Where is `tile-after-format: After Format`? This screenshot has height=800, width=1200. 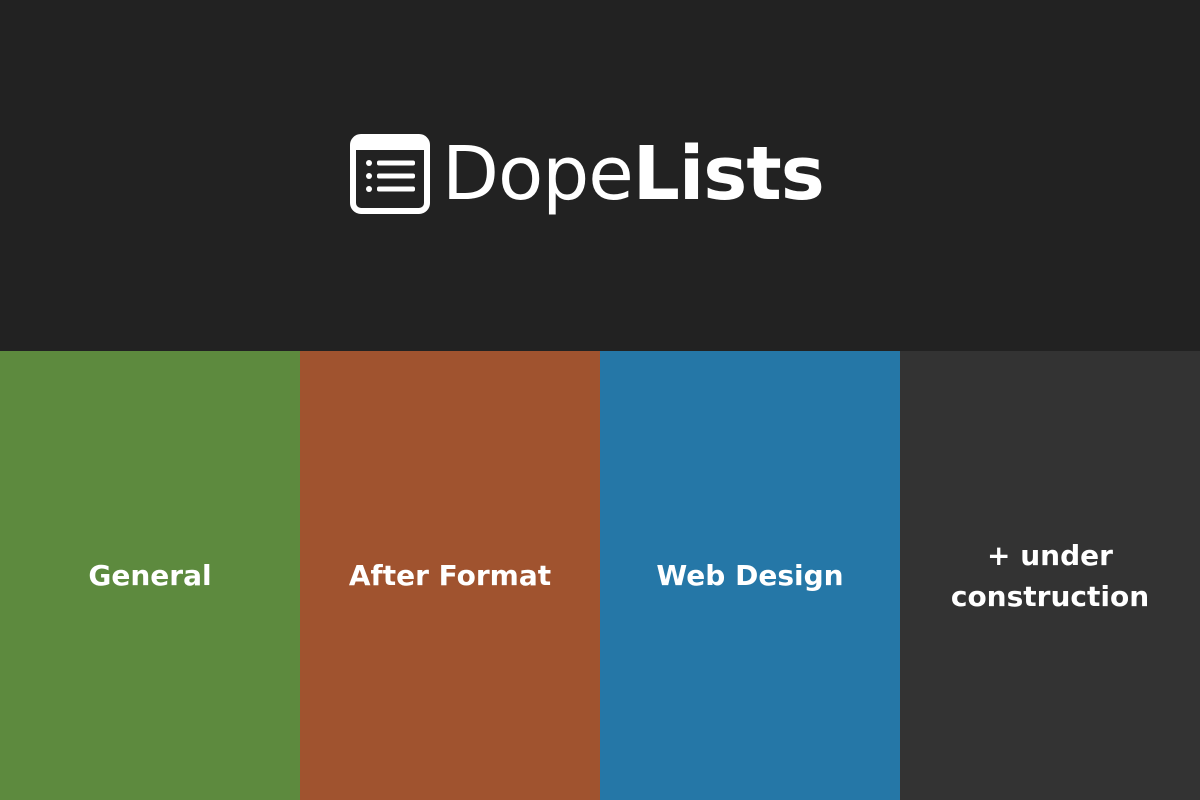
tile-after-format: After Format is located at coordinates (450, 575).